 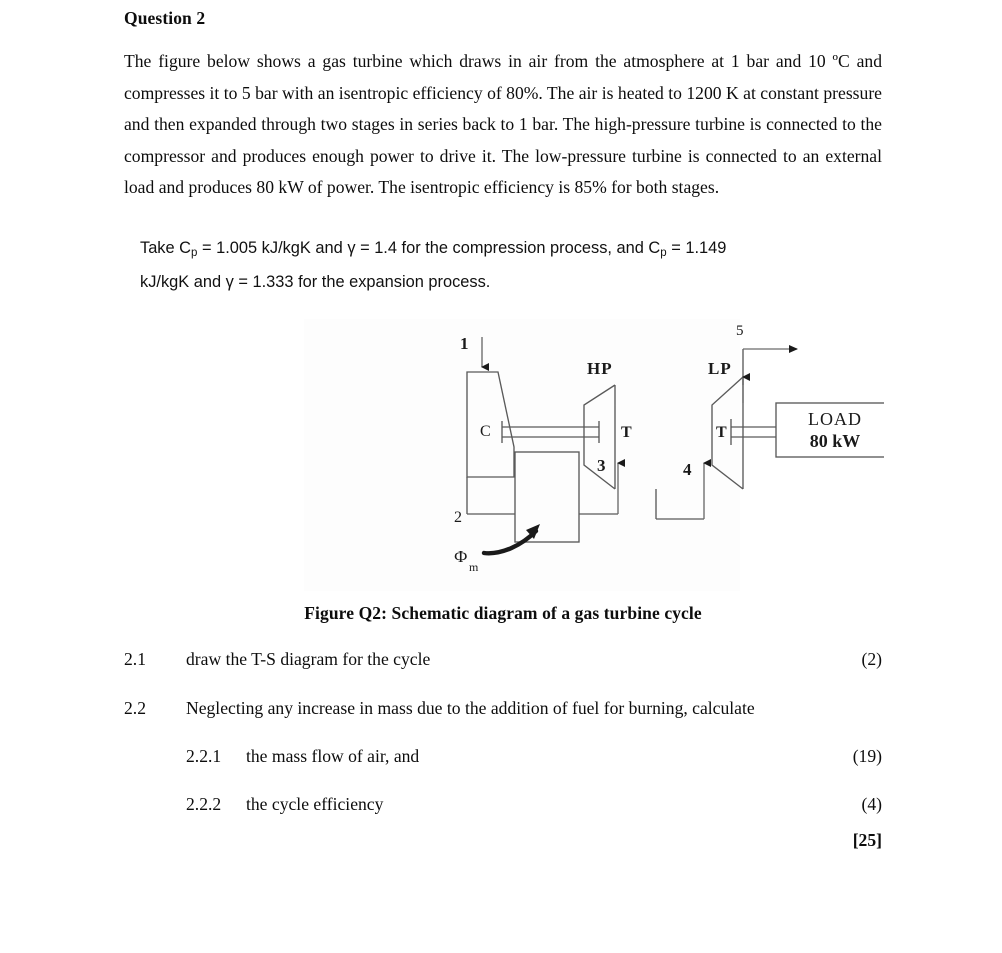 I want to click on total-marks-row: [25], so click(x=503, y=840).